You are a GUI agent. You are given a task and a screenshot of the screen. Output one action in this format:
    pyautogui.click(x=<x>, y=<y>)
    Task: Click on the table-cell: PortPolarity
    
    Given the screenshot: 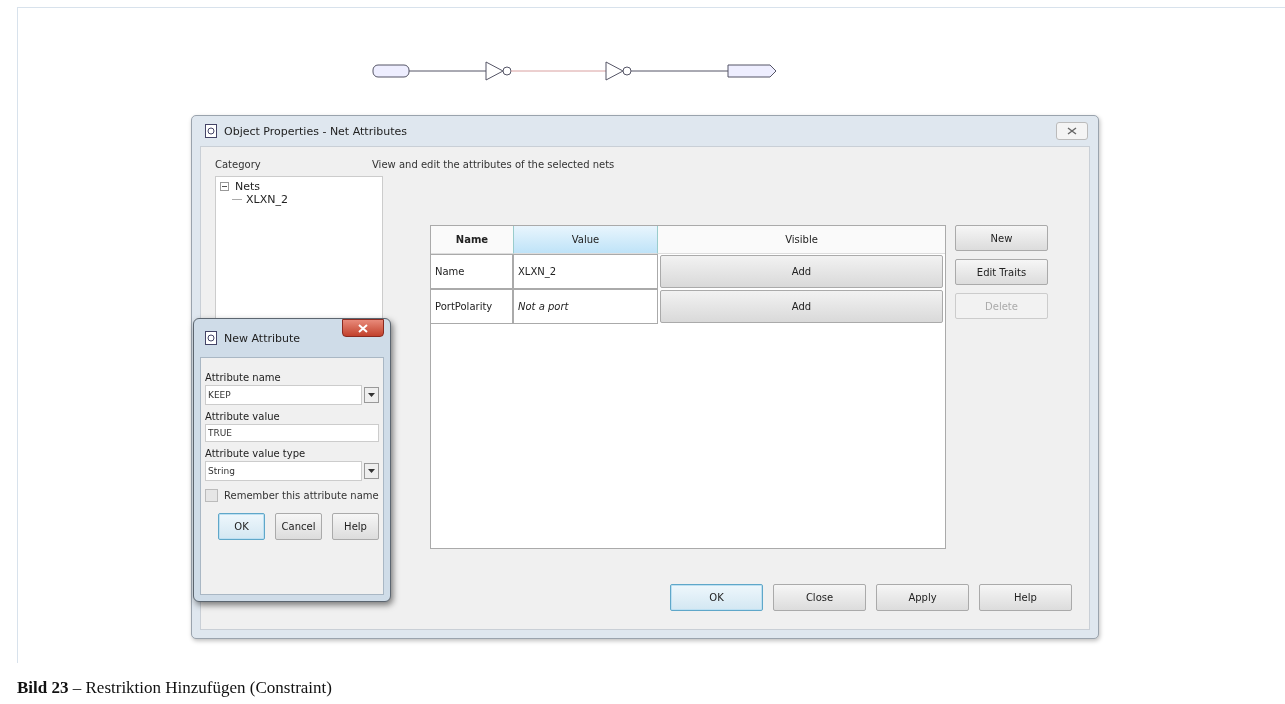 What is the action you would take?
    pyautogui.click(x=472, y=306)
    